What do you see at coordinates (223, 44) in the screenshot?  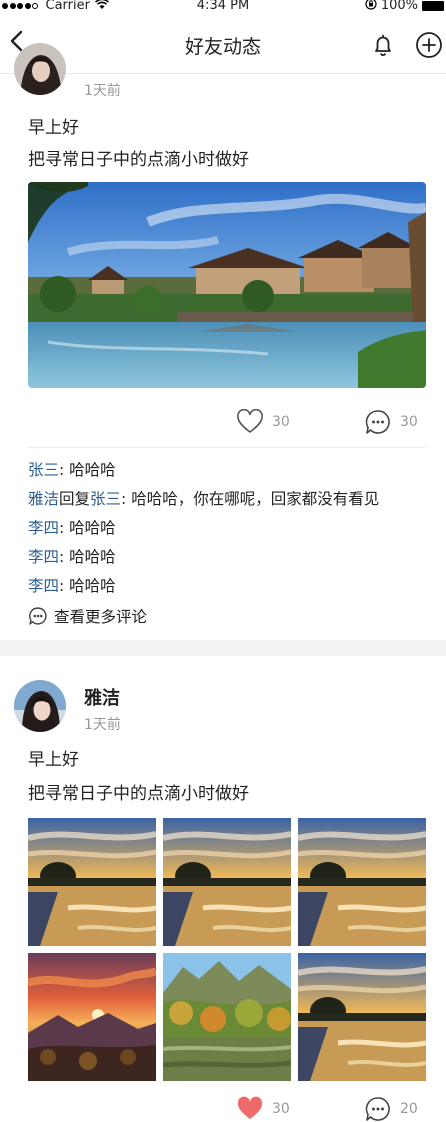 I see `navigation-bar: 好友动态` at bounding box center [223, 44].